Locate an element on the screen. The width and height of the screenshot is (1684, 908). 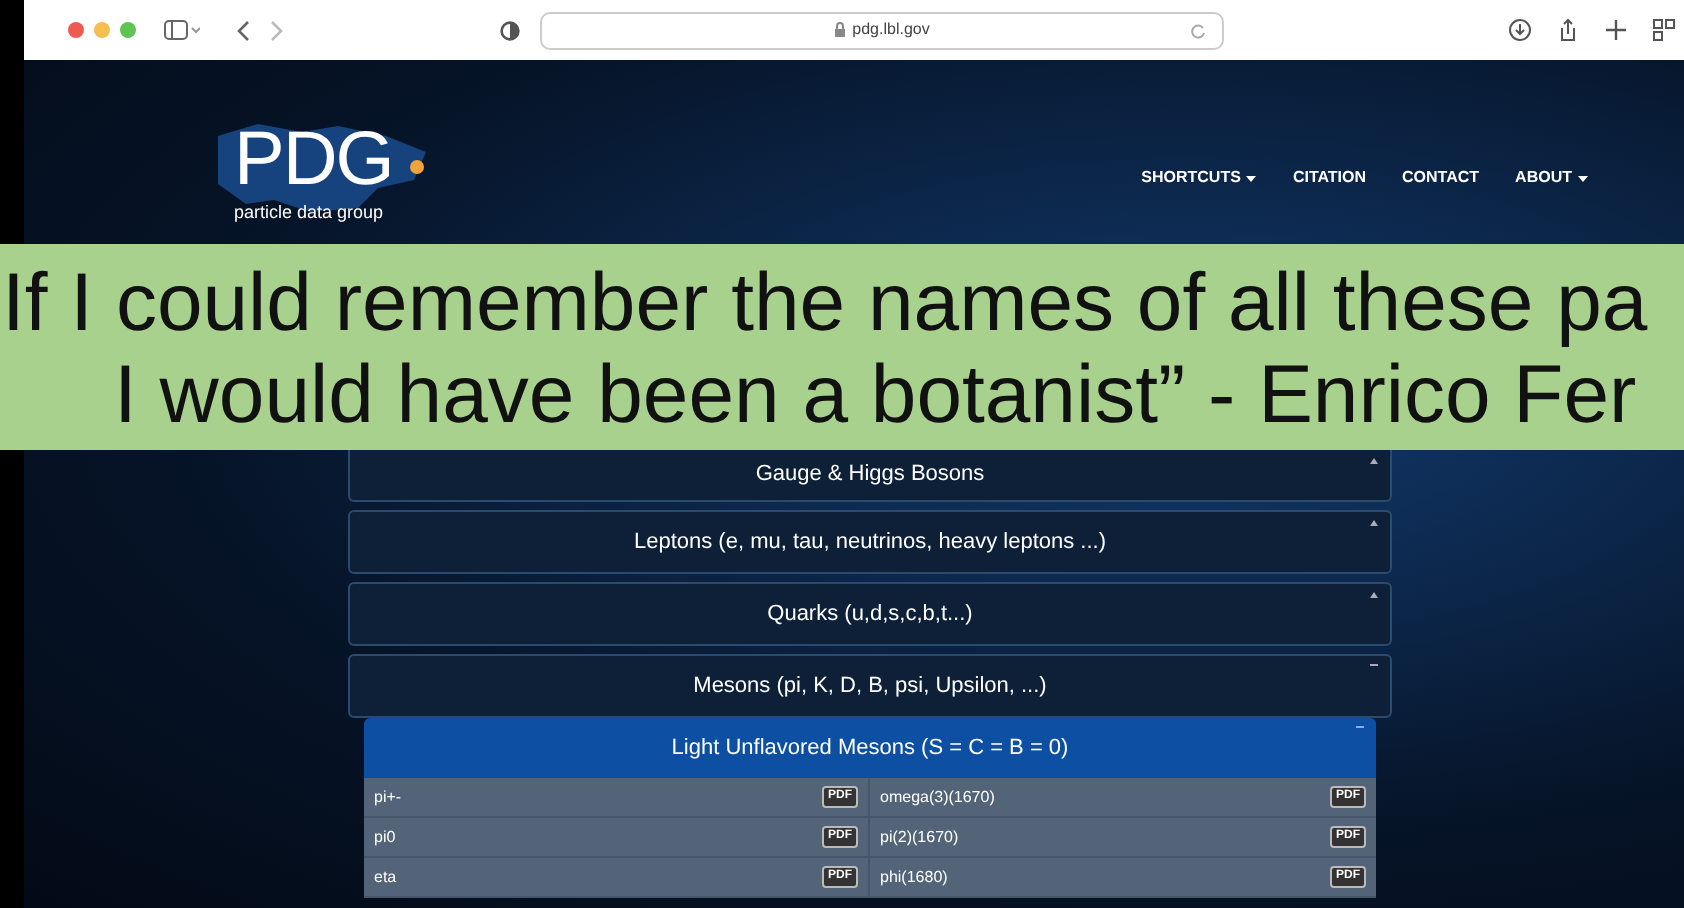
lock-icon is located at coordinates (840, 30).